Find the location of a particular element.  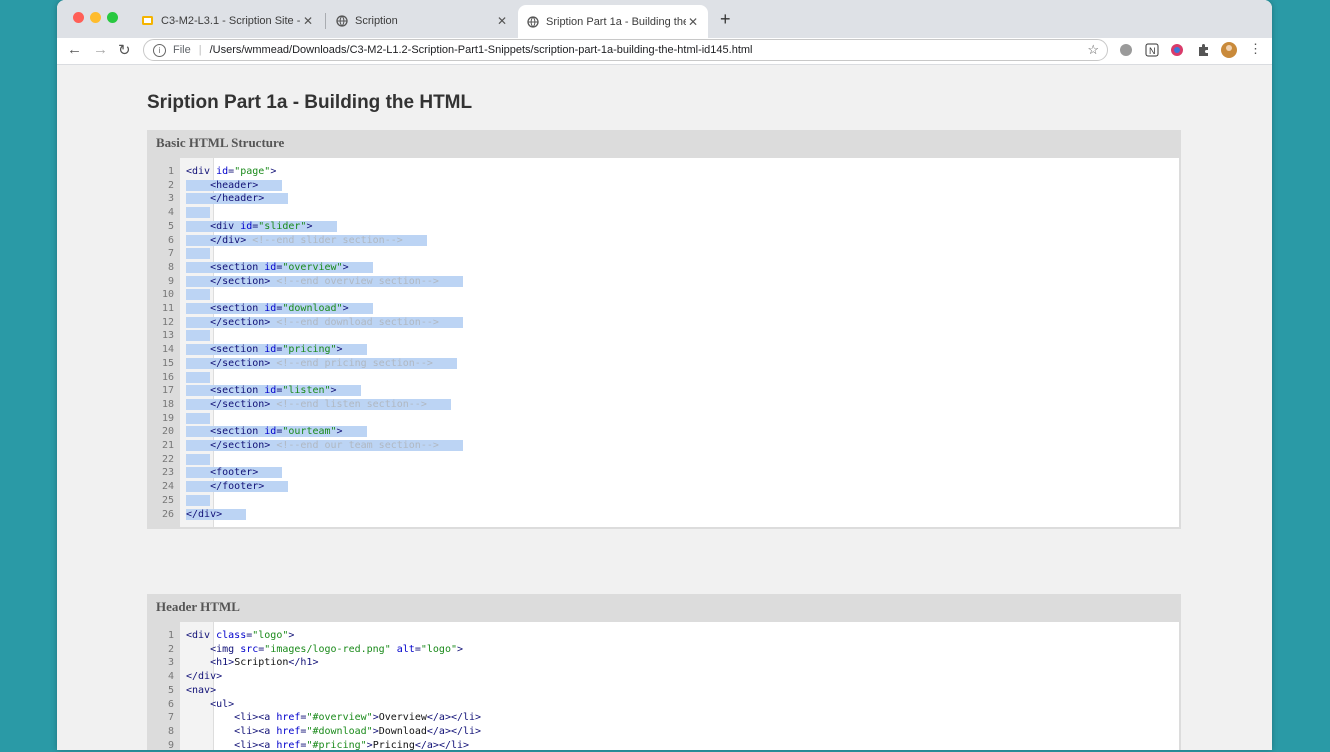

code-token: </h1> is located at coordinates (303, 663).